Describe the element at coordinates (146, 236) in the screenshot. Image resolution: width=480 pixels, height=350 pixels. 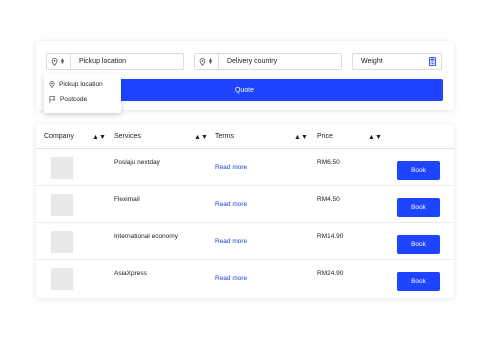
I see `service-name: International economy` at that location.